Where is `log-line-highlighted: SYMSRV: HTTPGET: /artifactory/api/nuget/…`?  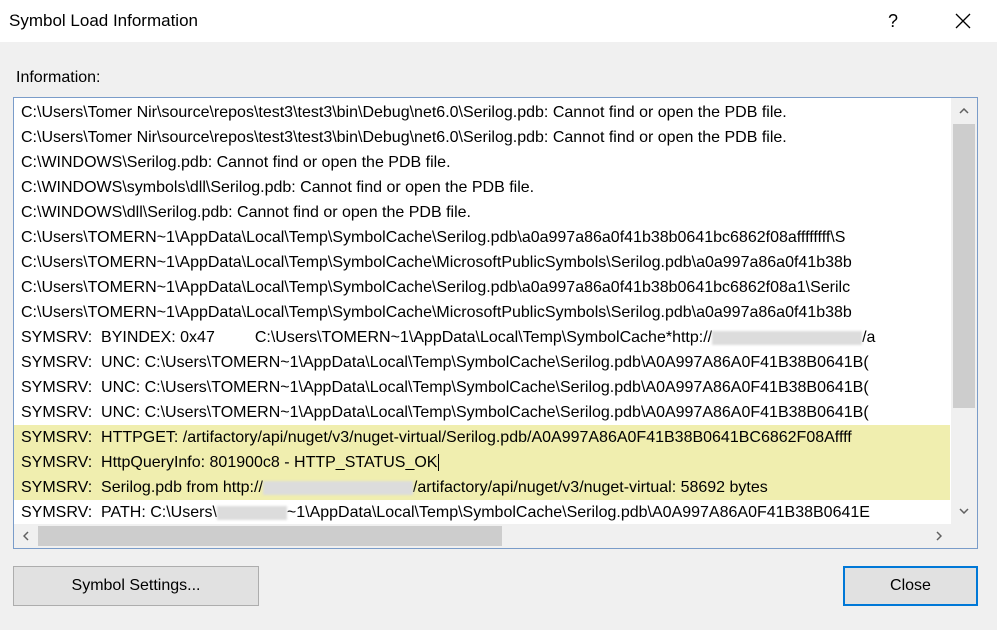
log-line-highlighted: SYMSRV: HTTPGET: /artifactory/api/nuget/… is located at coordinates (482, 437).